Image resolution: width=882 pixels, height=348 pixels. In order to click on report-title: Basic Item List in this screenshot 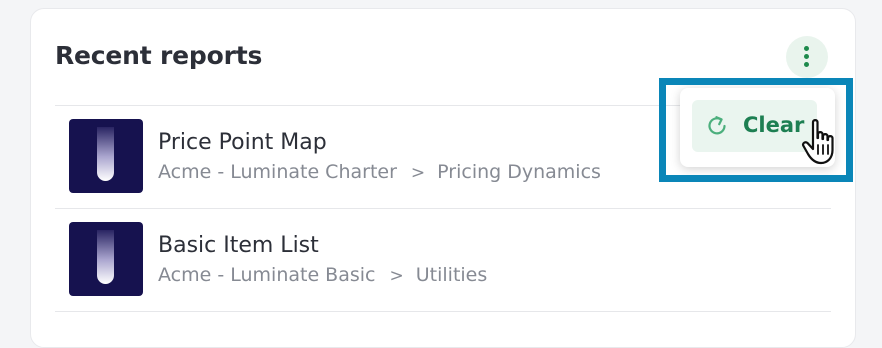, I will do `click(238, 245)`.